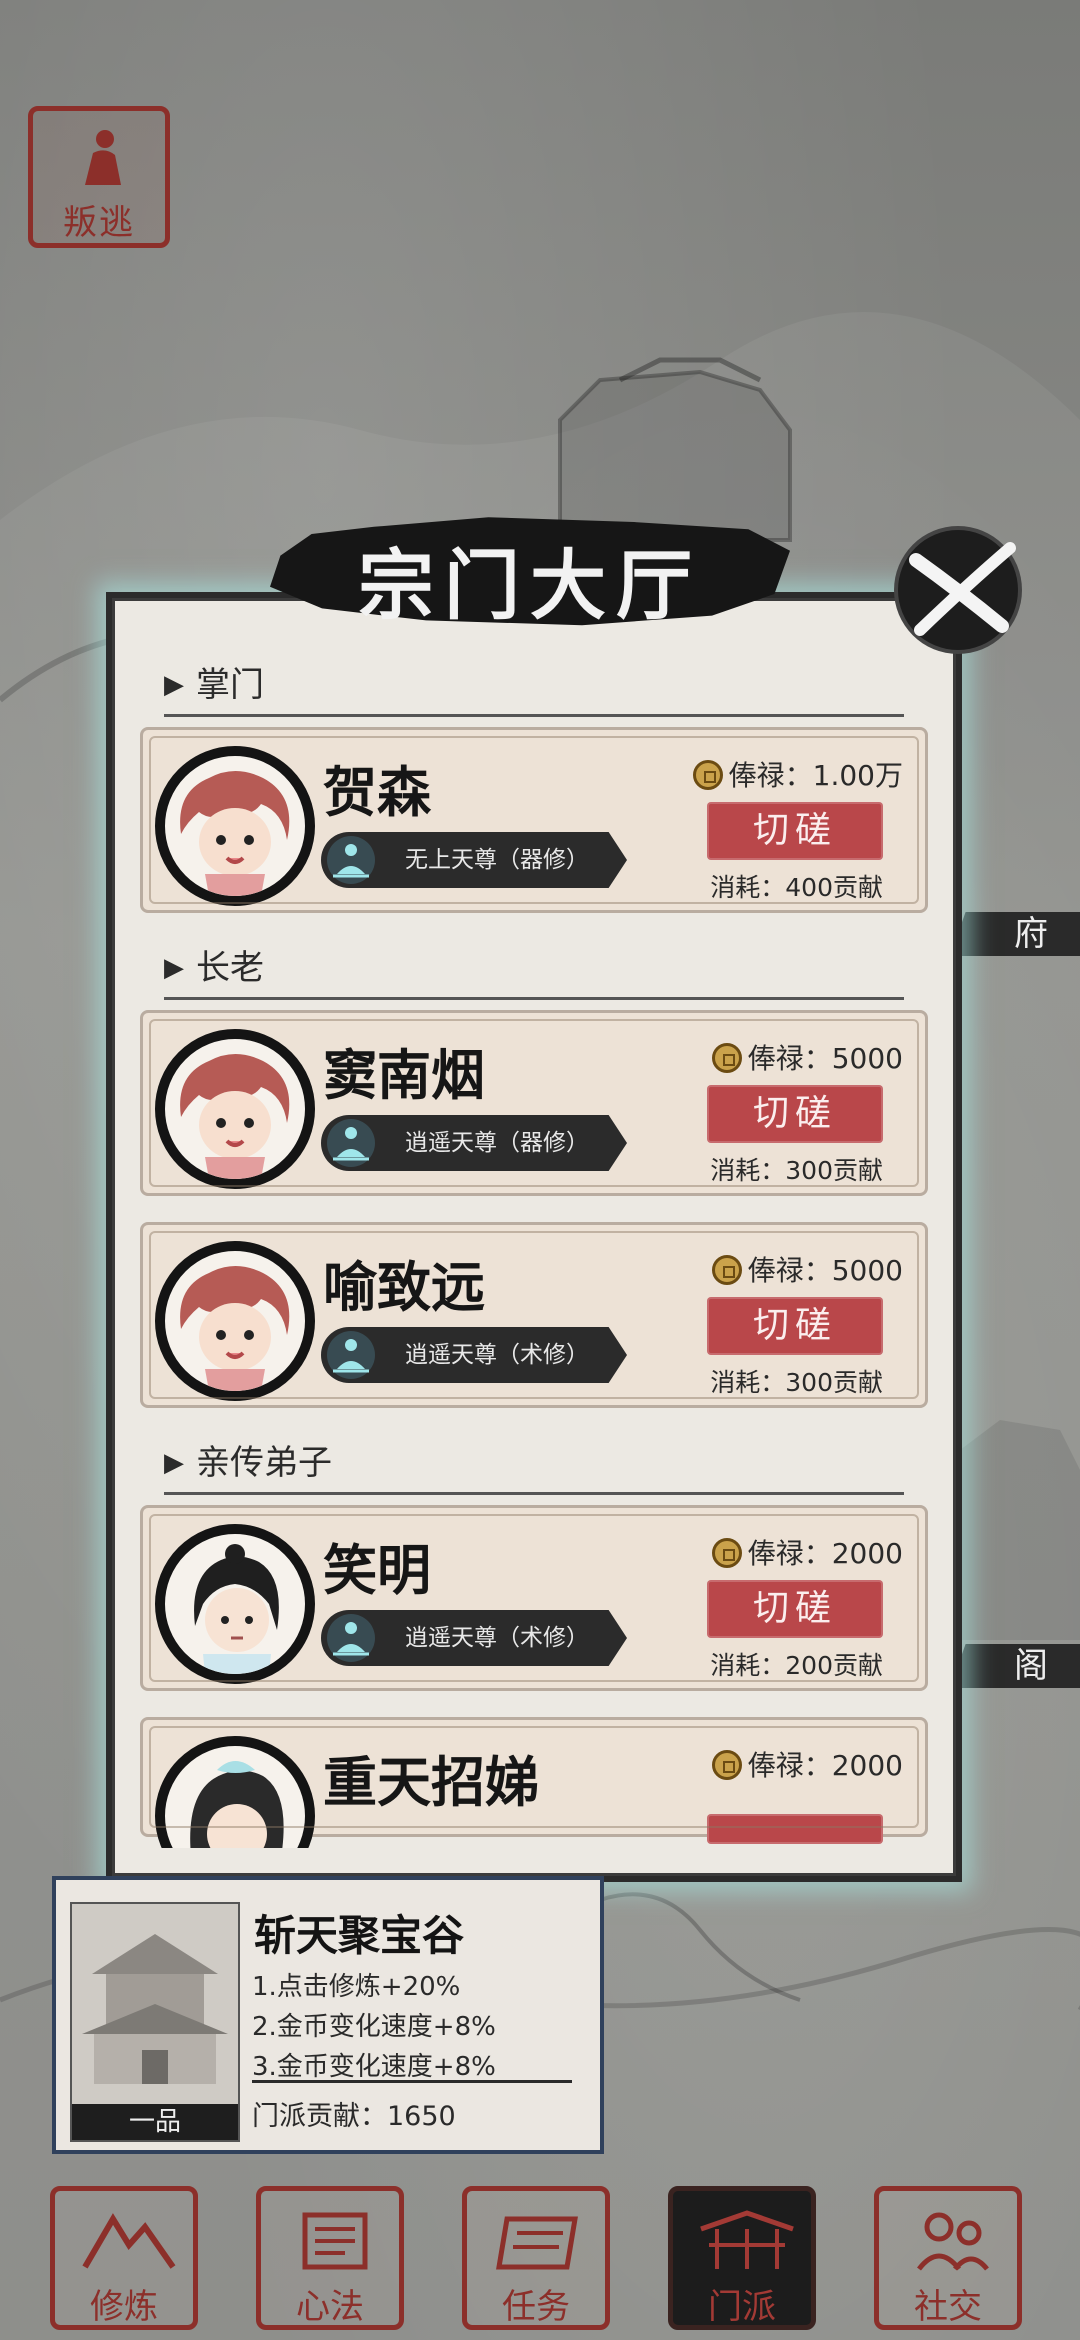 Image resolution: width=1080 pixels, height=2340 pixels. Describe the element at coordinates (747, 2239) in the screenshot. I see `sect-gate-icon` at that location.